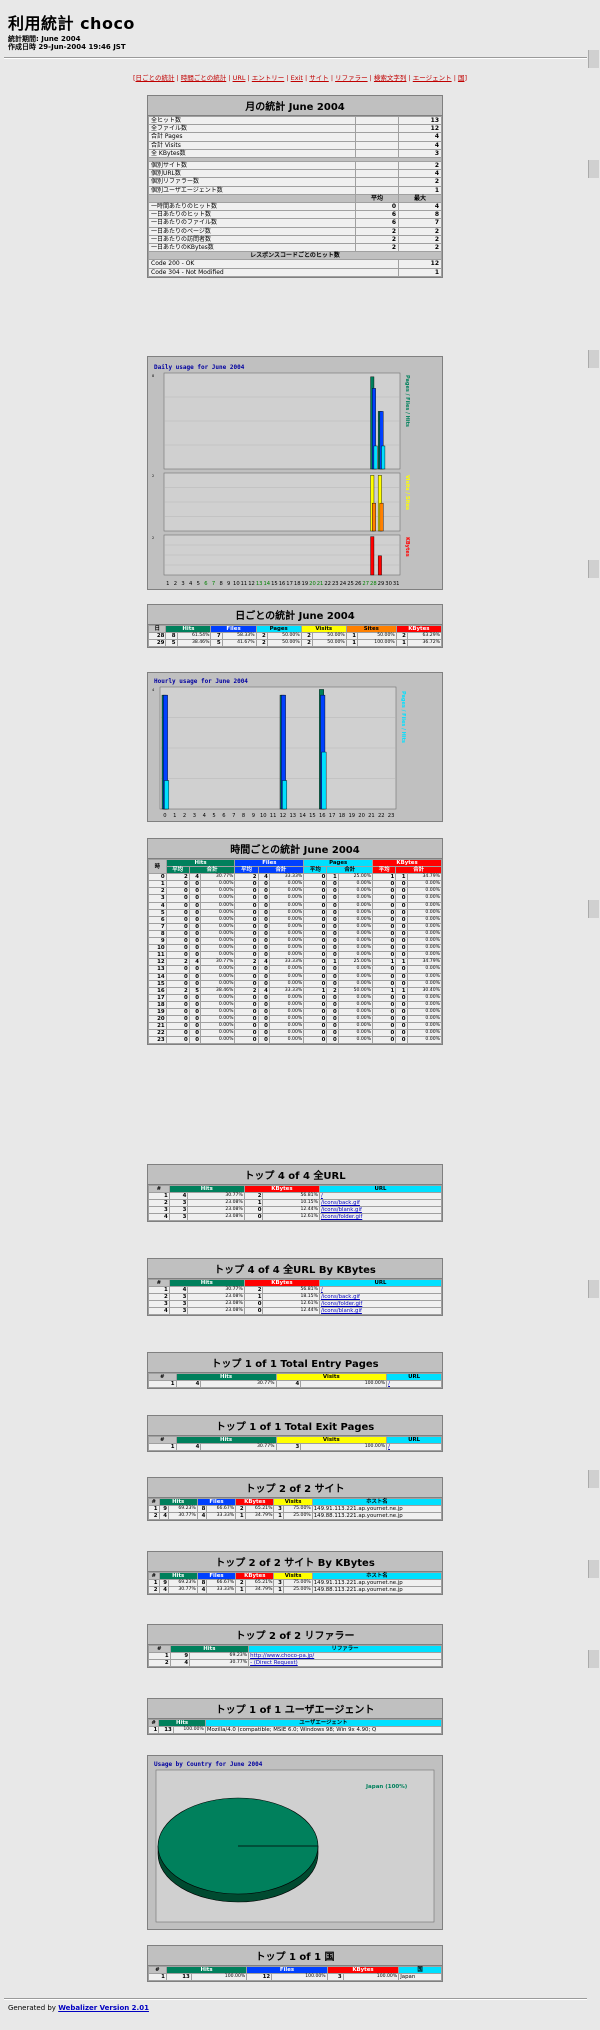 The height and width of the screenshot is (2030, 600). Describe the element at coordinates (157, 905) in the screenshot. I see `hour-cell: 4` at that location.